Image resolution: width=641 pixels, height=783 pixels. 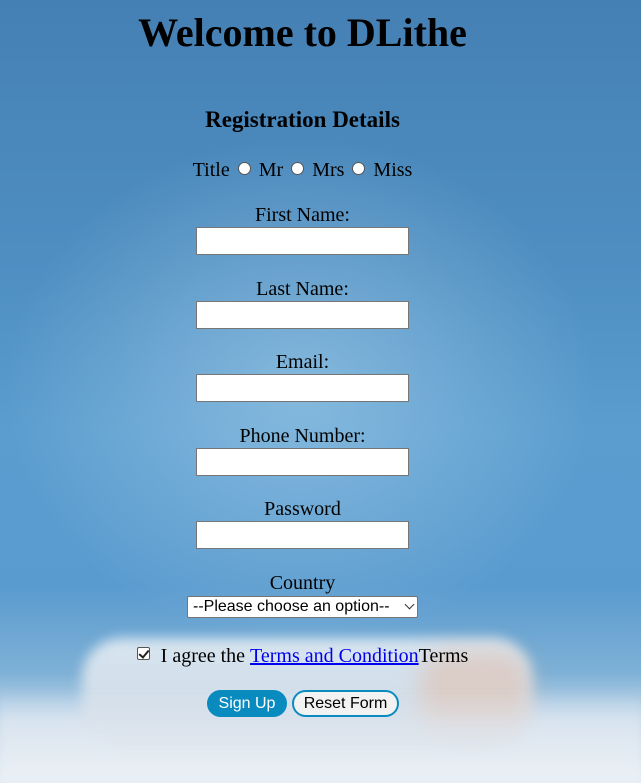 I want to click on title-option-miss-label: Miss, so click(x=393, y=170).